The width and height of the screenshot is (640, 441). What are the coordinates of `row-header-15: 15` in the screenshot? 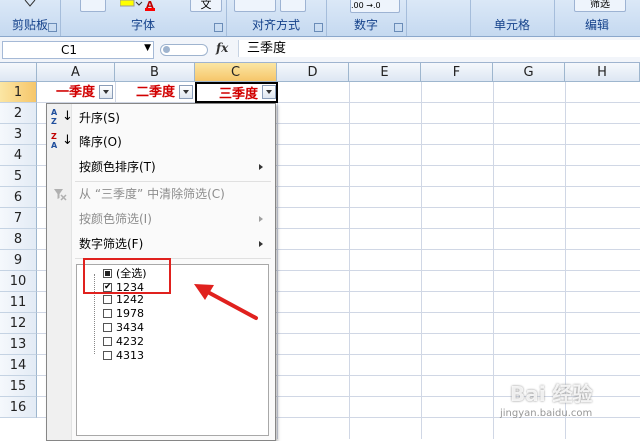 It's located at (18, 386).